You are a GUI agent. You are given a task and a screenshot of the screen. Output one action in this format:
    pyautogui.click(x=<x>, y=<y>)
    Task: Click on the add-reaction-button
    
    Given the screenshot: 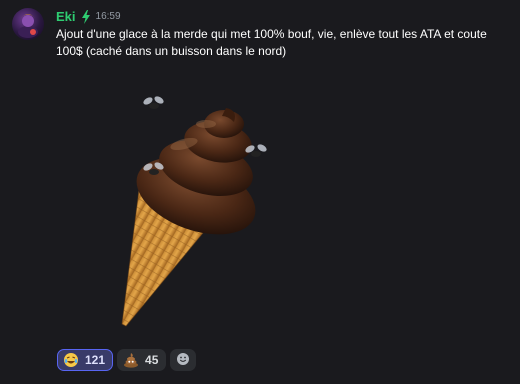 What is the action you would take?
    pyautogui.click(x=183, y=360)
    